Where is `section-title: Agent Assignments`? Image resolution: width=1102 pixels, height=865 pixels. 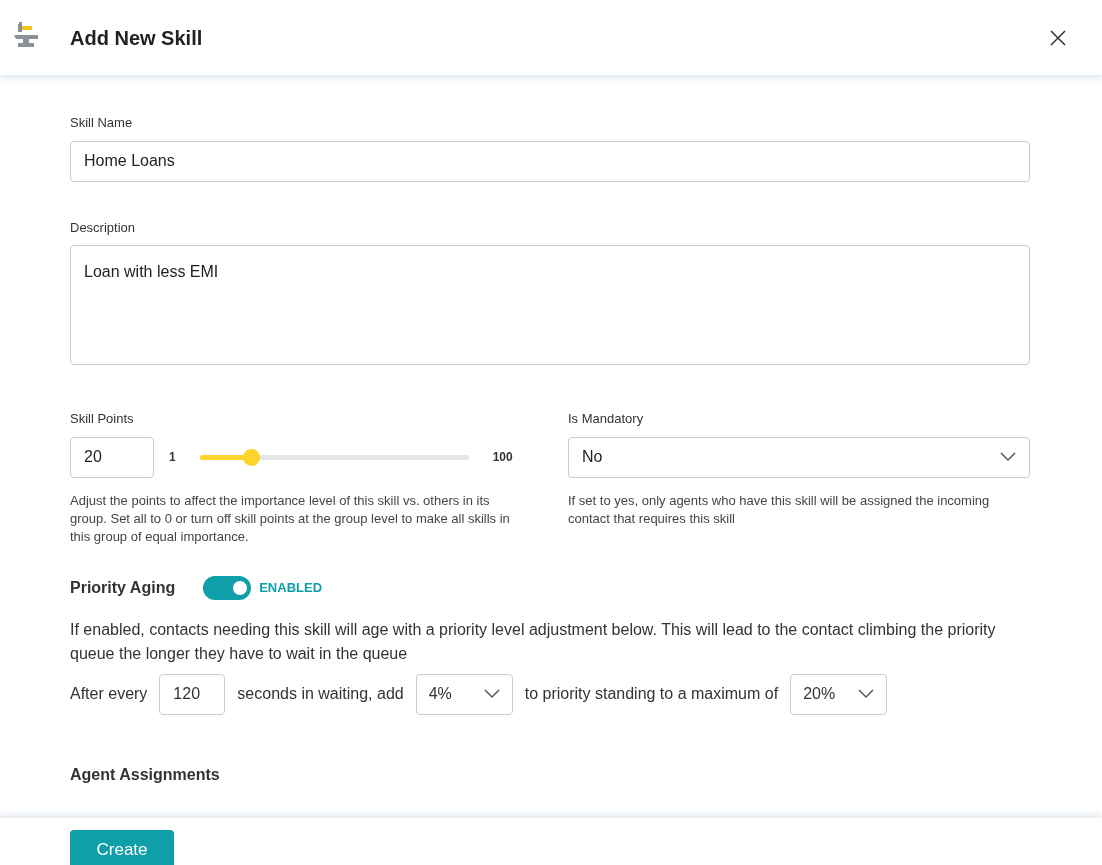
section-title: Agent Assignments is located at coordinates (145, 774).